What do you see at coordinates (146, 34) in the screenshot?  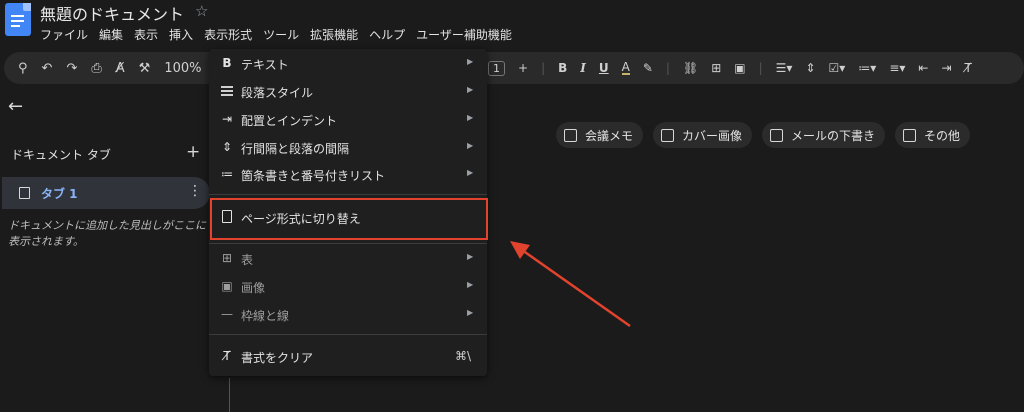 I see `menu-view: 表示` at bounding box center [146, 34].